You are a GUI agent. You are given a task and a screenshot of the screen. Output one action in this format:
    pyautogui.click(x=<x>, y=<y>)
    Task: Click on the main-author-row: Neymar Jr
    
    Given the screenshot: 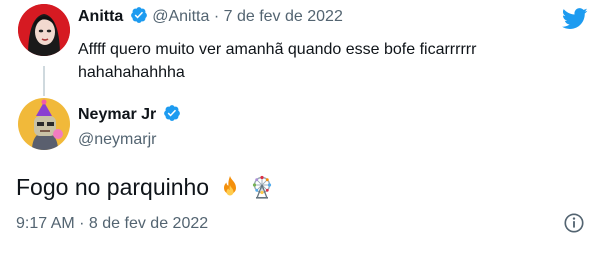 What is the action you would take?
    pyautogui.click(x=129, y=114)
    